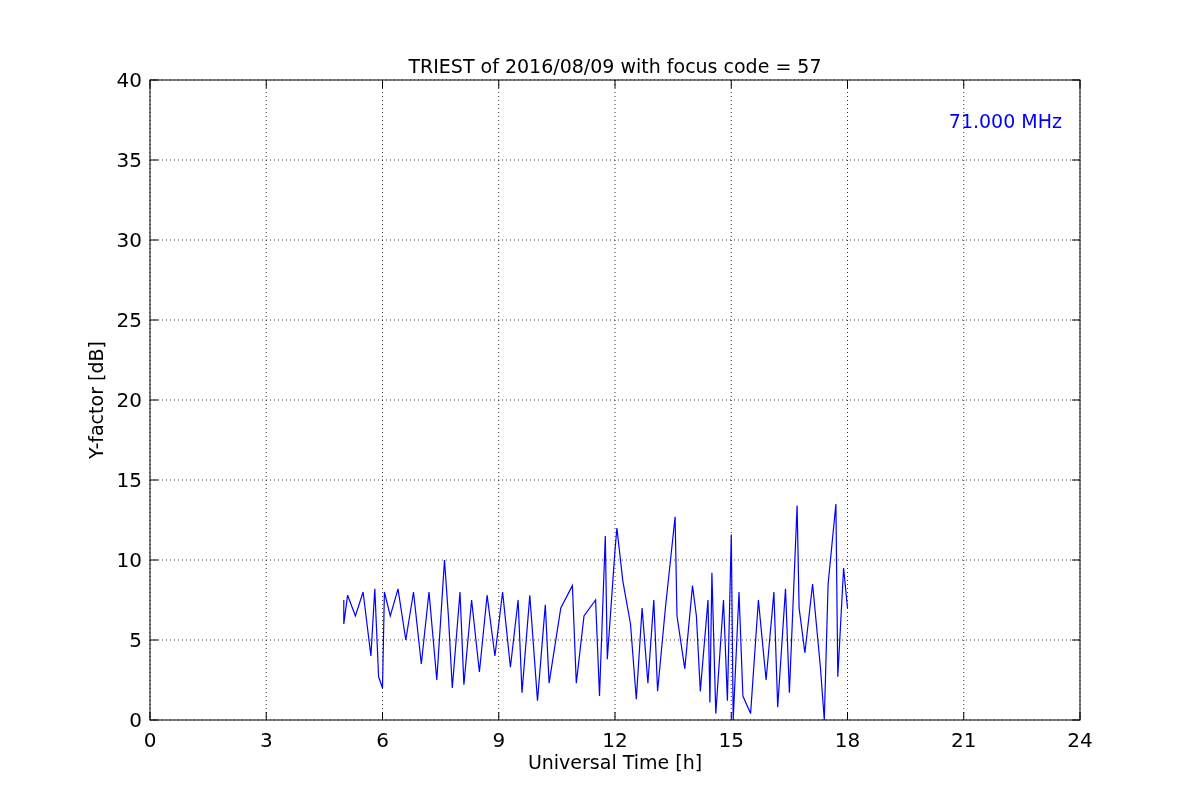 This screenshot has width=1200, height=800. Describe the element at coordinates (1080, 740) in the screenshot. I see `x-tick-label: 24` at that location.